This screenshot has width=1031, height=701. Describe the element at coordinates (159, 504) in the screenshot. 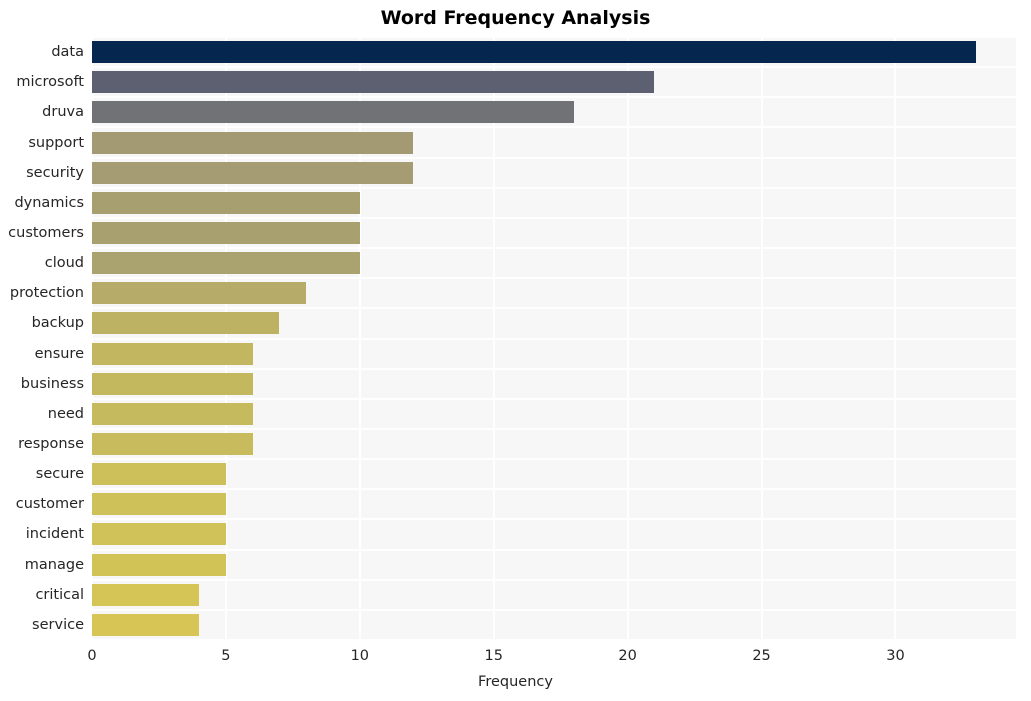

I see `bar-customer` at that location.